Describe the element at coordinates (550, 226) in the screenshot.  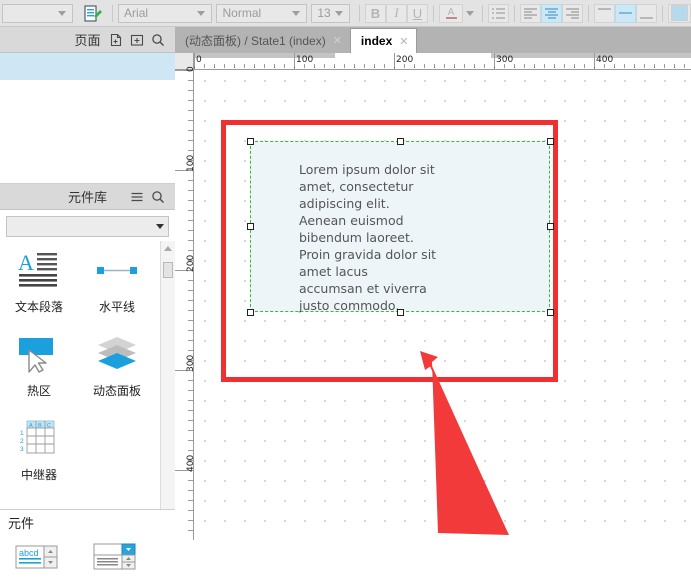
I see `selection-handle-e` at that location.